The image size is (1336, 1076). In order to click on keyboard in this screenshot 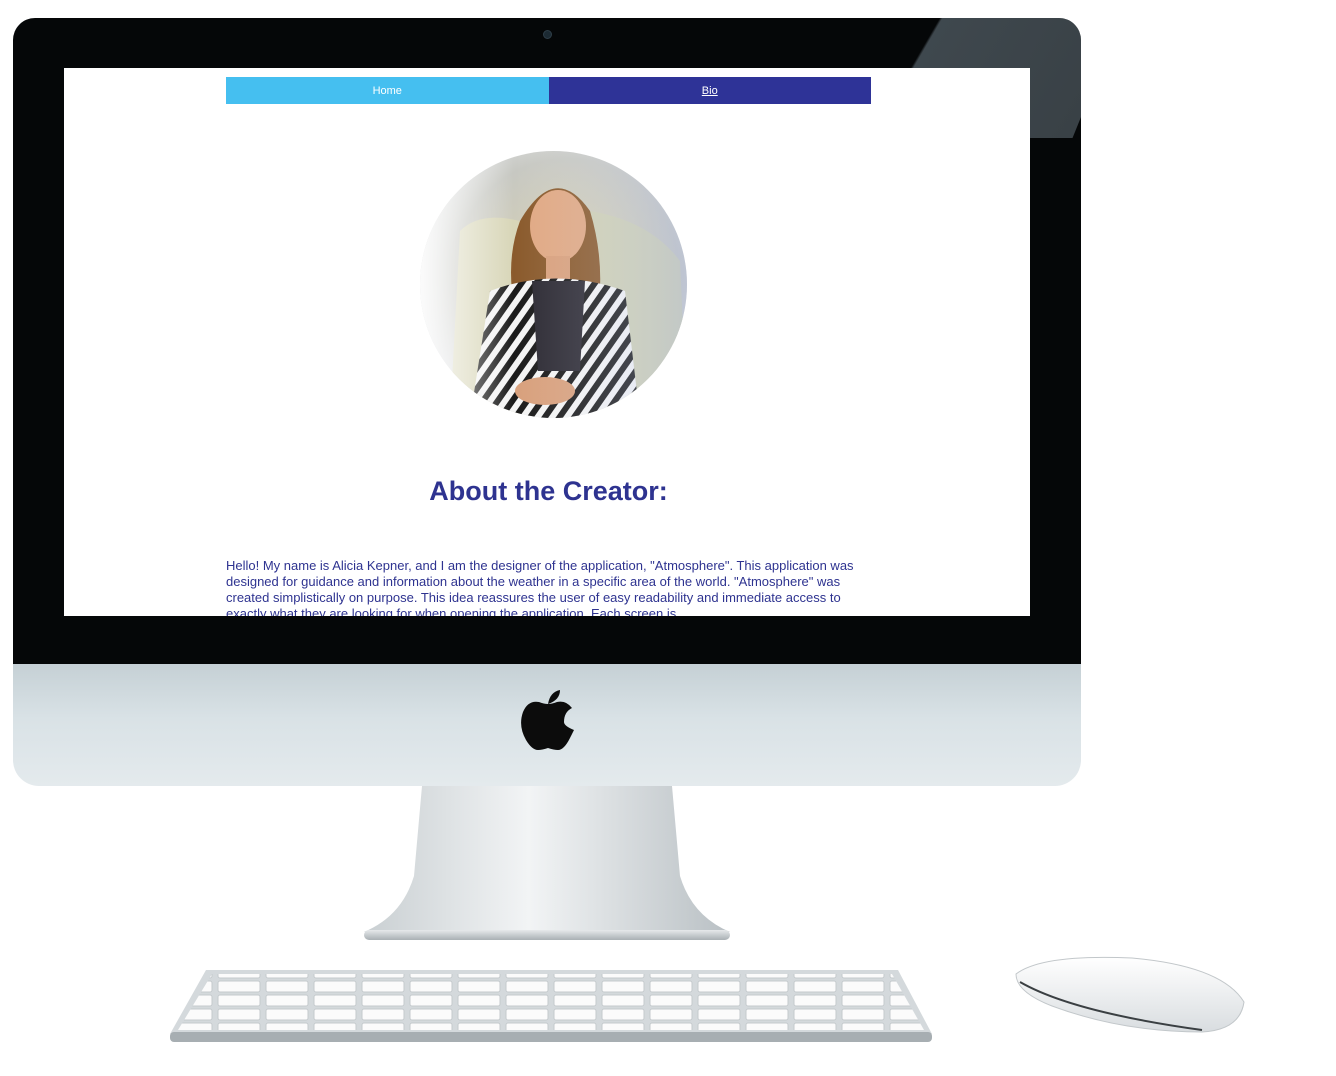, I will do `click(551, 1006)`.